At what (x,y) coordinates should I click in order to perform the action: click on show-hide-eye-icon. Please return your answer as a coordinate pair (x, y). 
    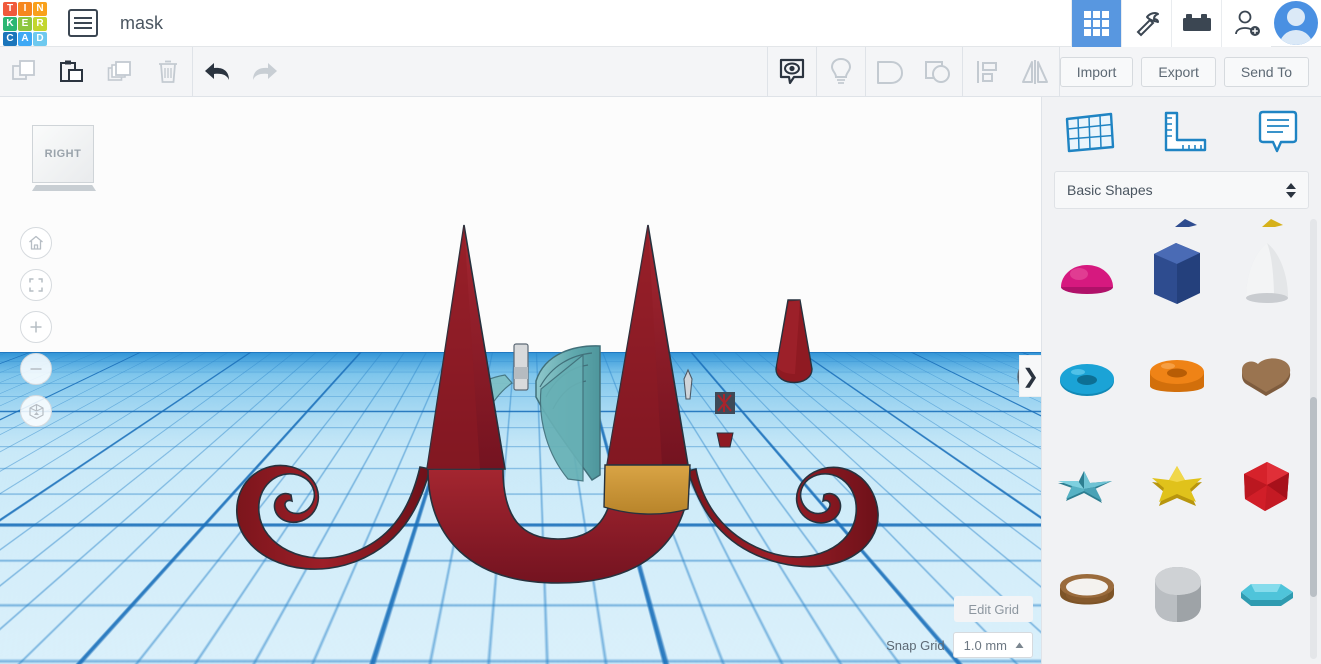
    Looking at the image, I should click on (792, 72).